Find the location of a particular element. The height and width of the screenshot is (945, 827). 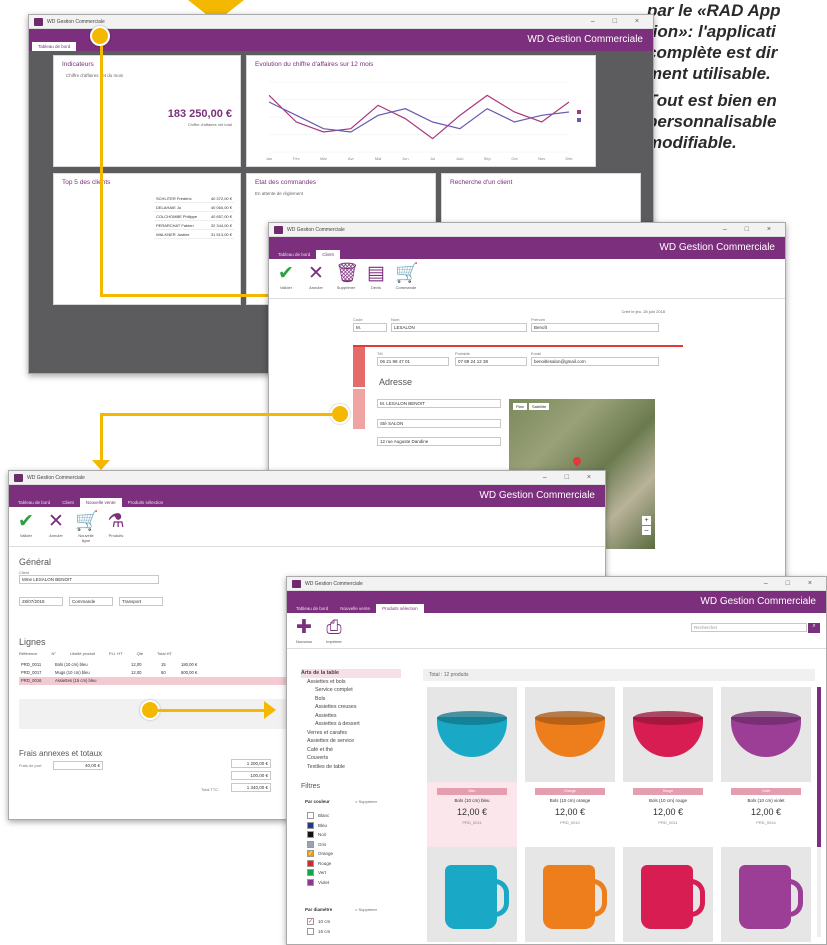

product-card: Rouge Bols (10 cm) rouge 12,00 € PRD_0011 is located at coordinates (668, 772).